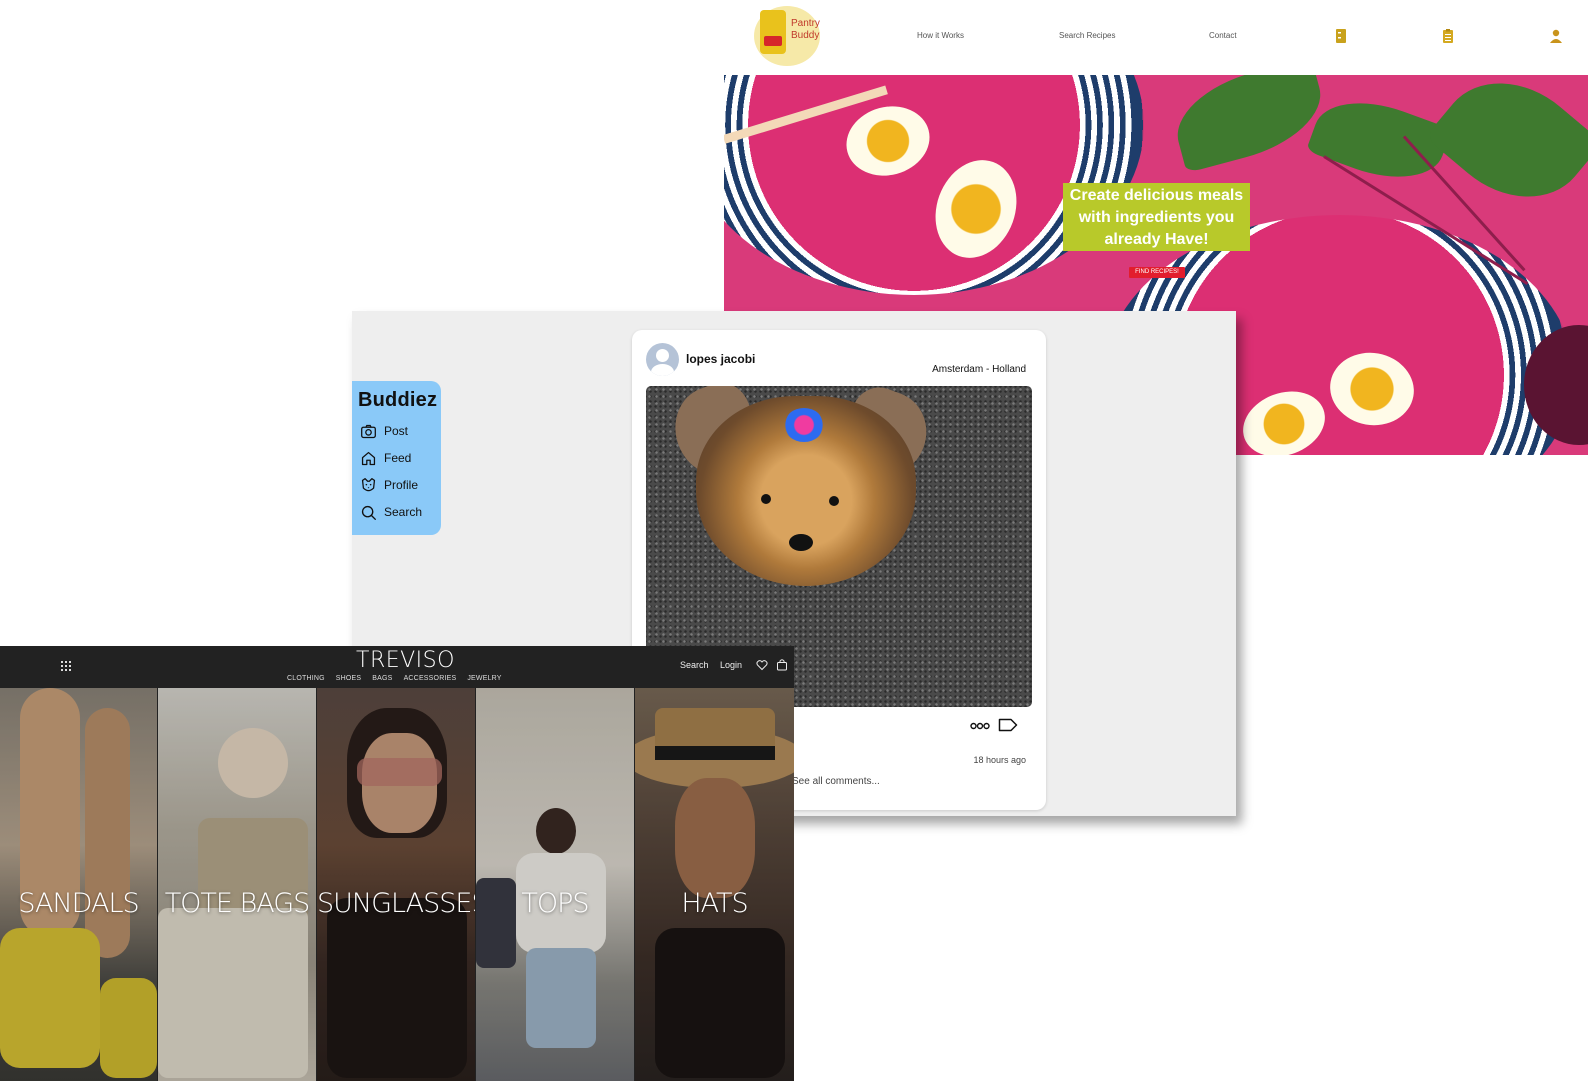 Image resolution: width=1588 pixels, height=1081 pixels. I want to click on logo-text-line1: Pantry, so click(805, 23).